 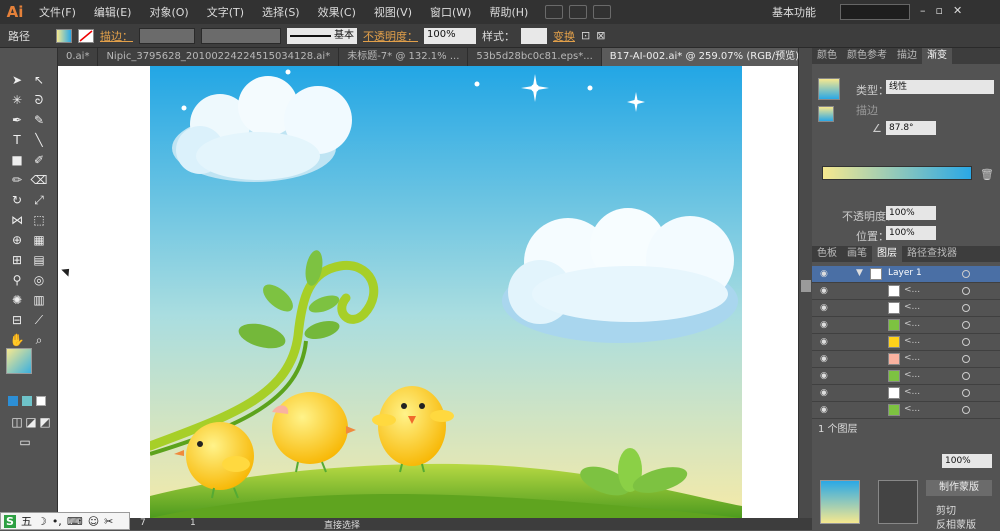 What do you see at coordinates (17, 340) in the screenshot?
I see `hand-tool-icon: ✋` at bounding box center [17, 340].